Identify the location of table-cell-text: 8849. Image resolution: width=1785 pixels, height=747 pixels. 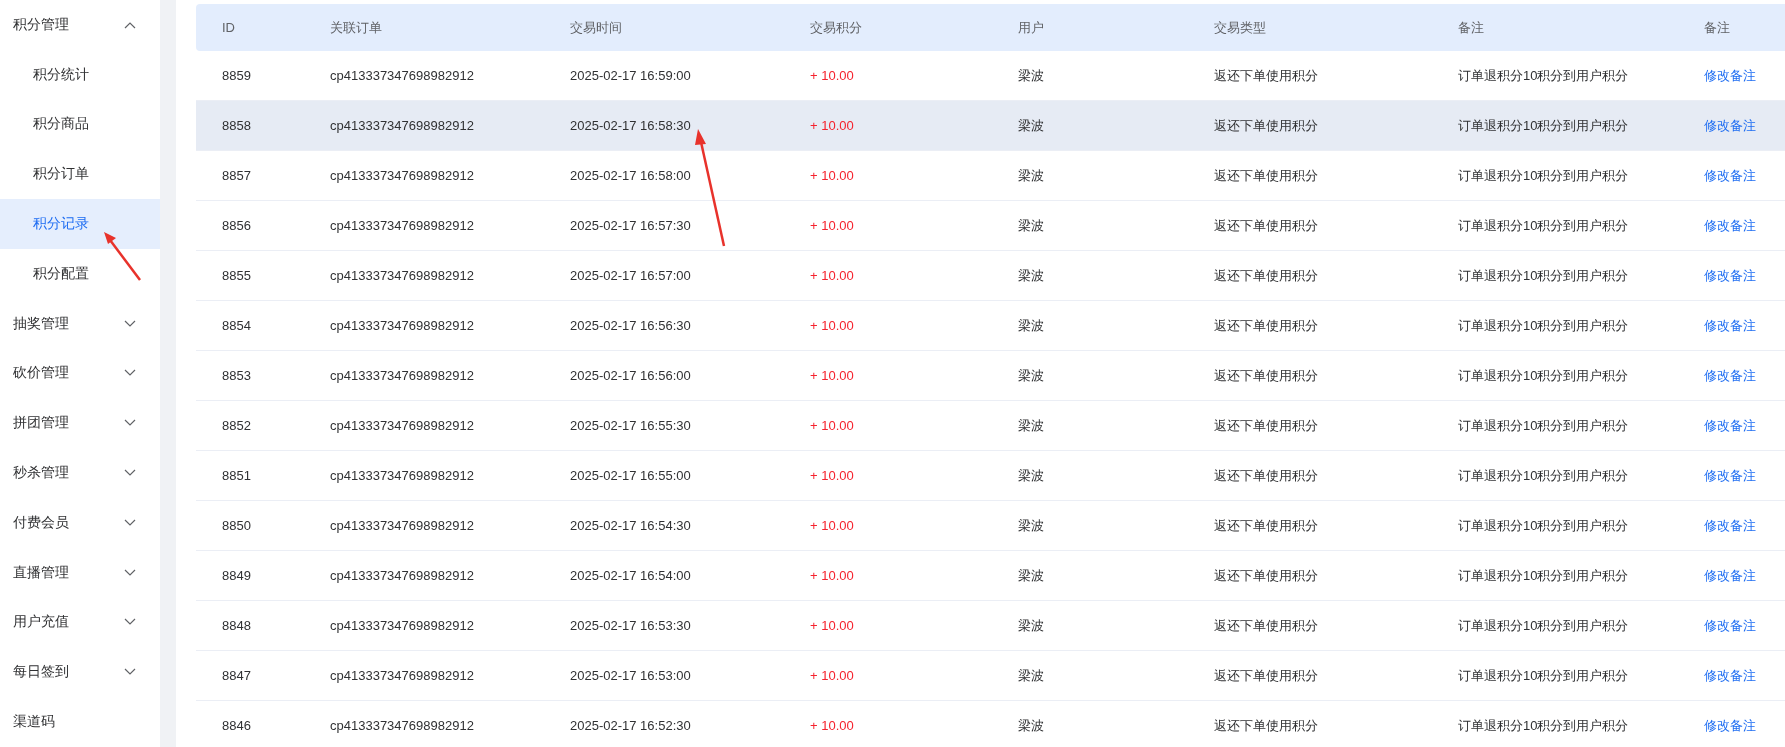
(236, 575).